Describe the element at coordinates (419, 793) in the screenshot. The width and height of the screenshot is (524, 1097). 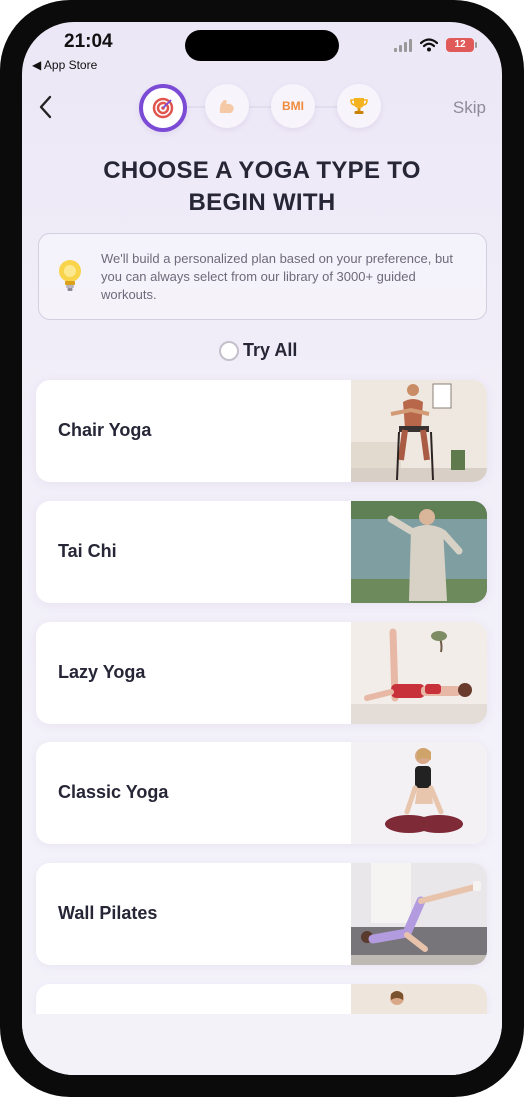
I see `classic-yoga-image` at that location.